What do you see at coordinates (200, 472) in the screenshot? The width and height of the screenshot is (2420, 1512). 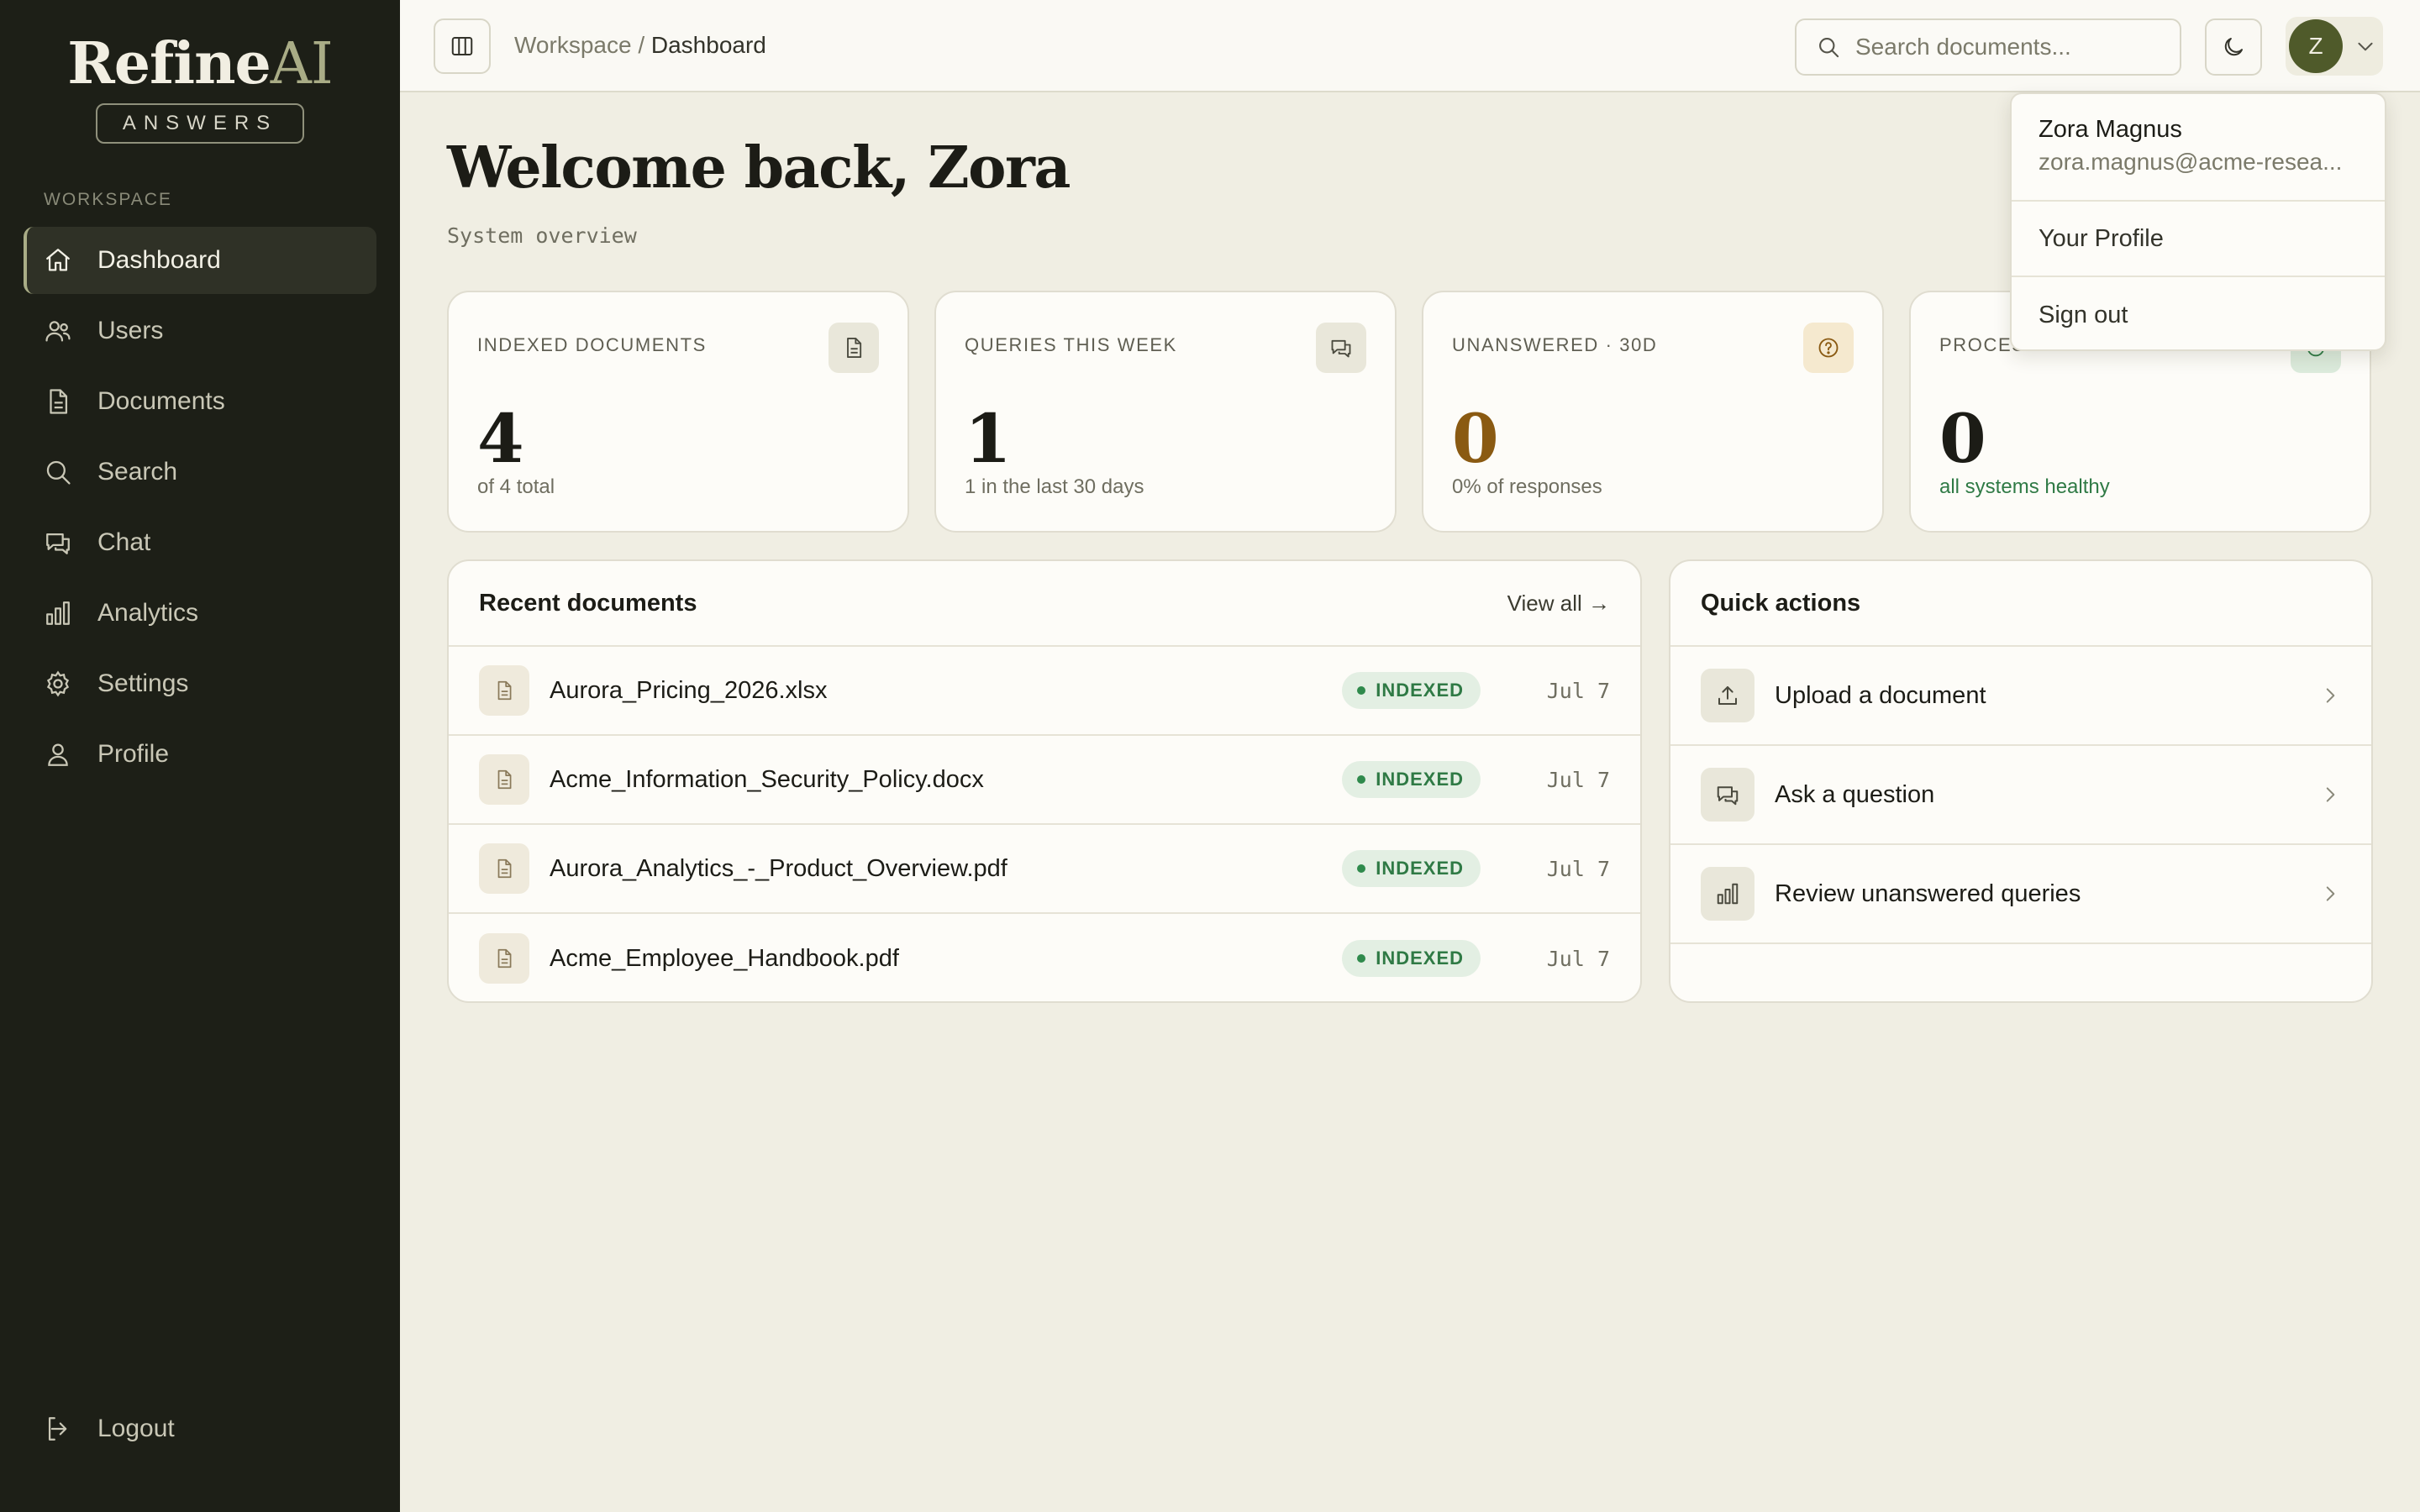 I see `sidebar-item-search: Search` at bounding box center [200, 472].